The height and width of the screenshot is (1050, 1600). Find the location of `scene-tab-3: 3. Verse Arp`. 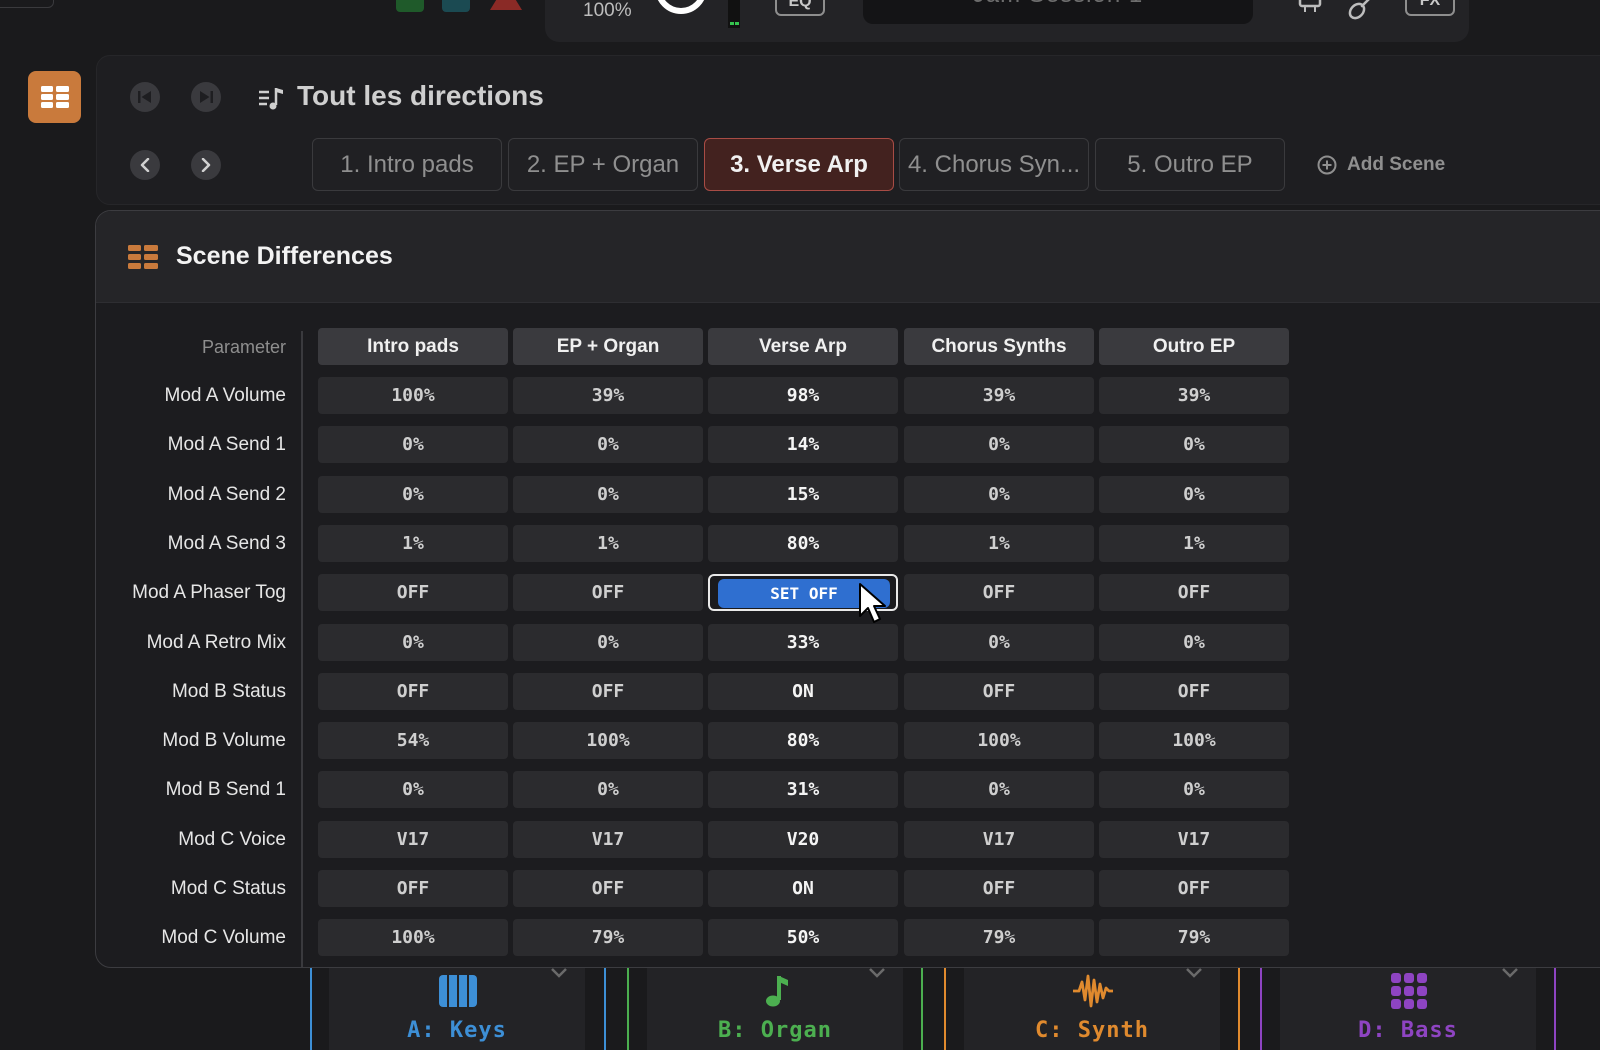

scene-tab-3: 3. Verse Arp is located at coordinates (799, 164).